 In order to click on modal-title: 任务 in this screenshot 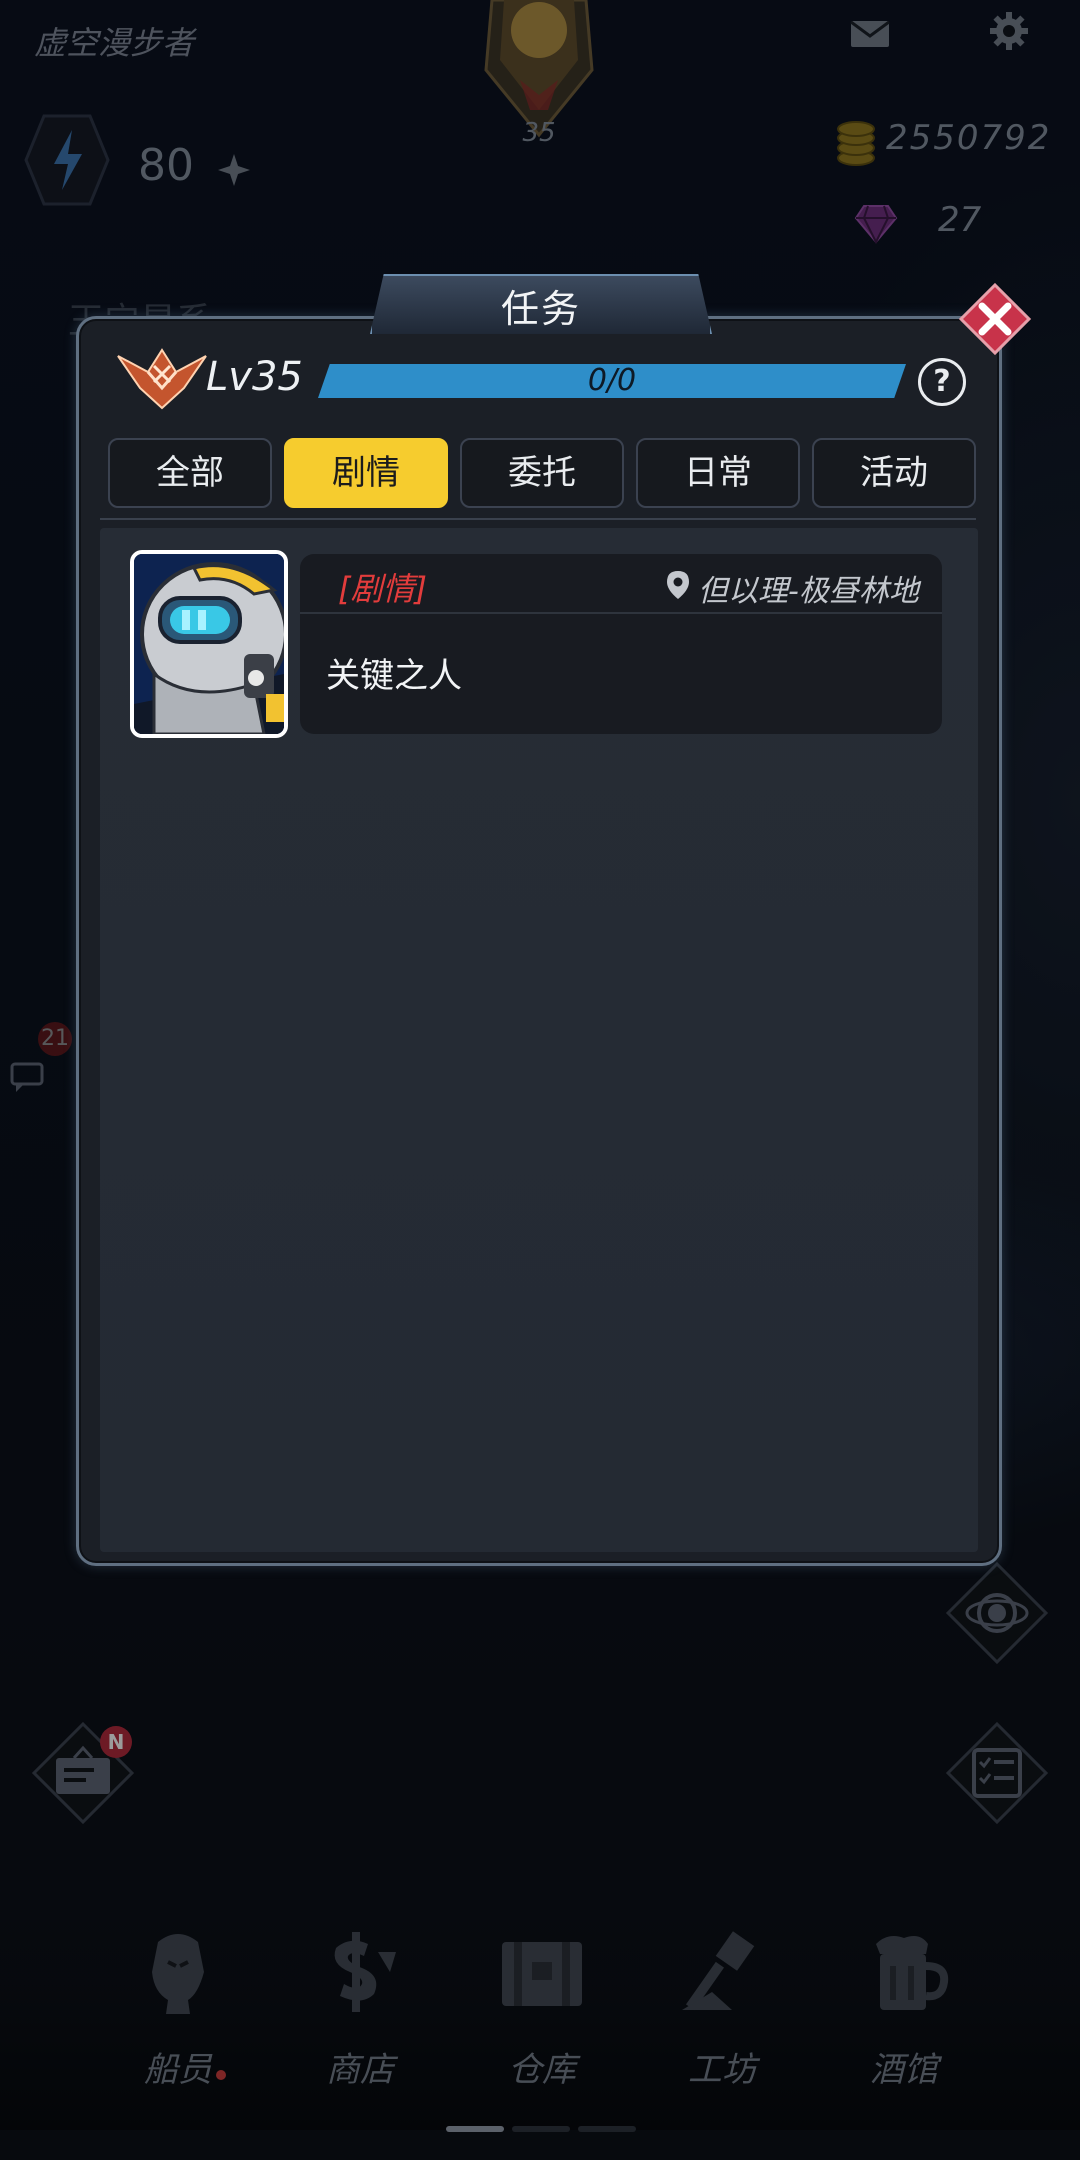, I will do `click(540, 309)`.